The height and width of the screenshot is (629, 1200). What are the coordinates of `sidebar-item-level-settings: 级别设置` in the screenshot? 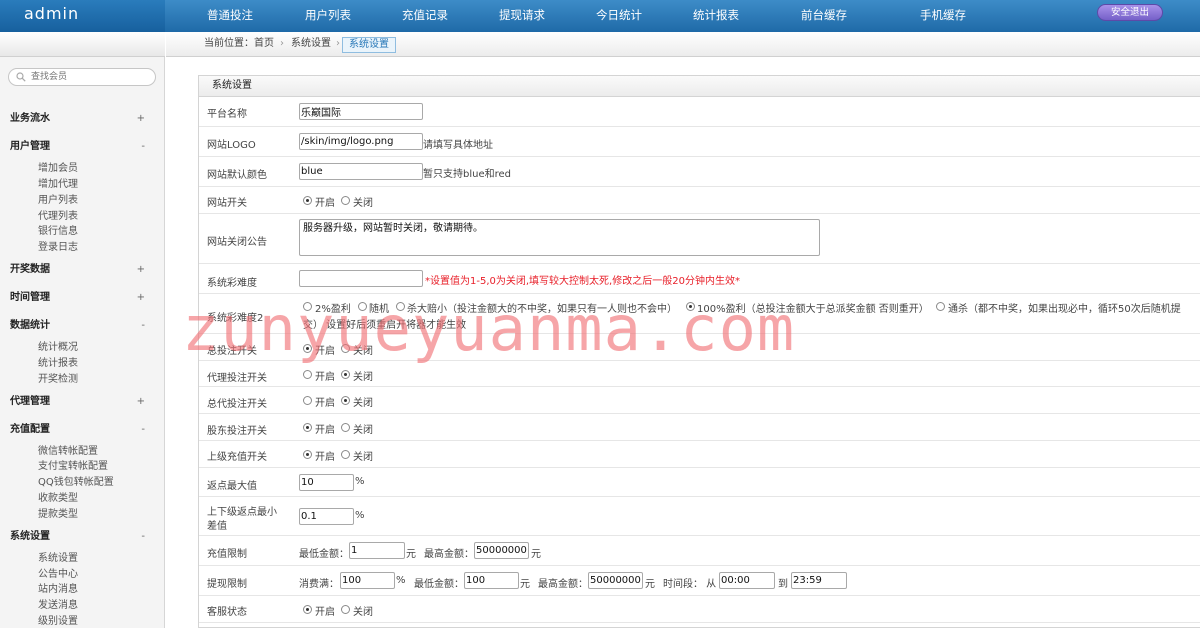 It's located at (58, 622).